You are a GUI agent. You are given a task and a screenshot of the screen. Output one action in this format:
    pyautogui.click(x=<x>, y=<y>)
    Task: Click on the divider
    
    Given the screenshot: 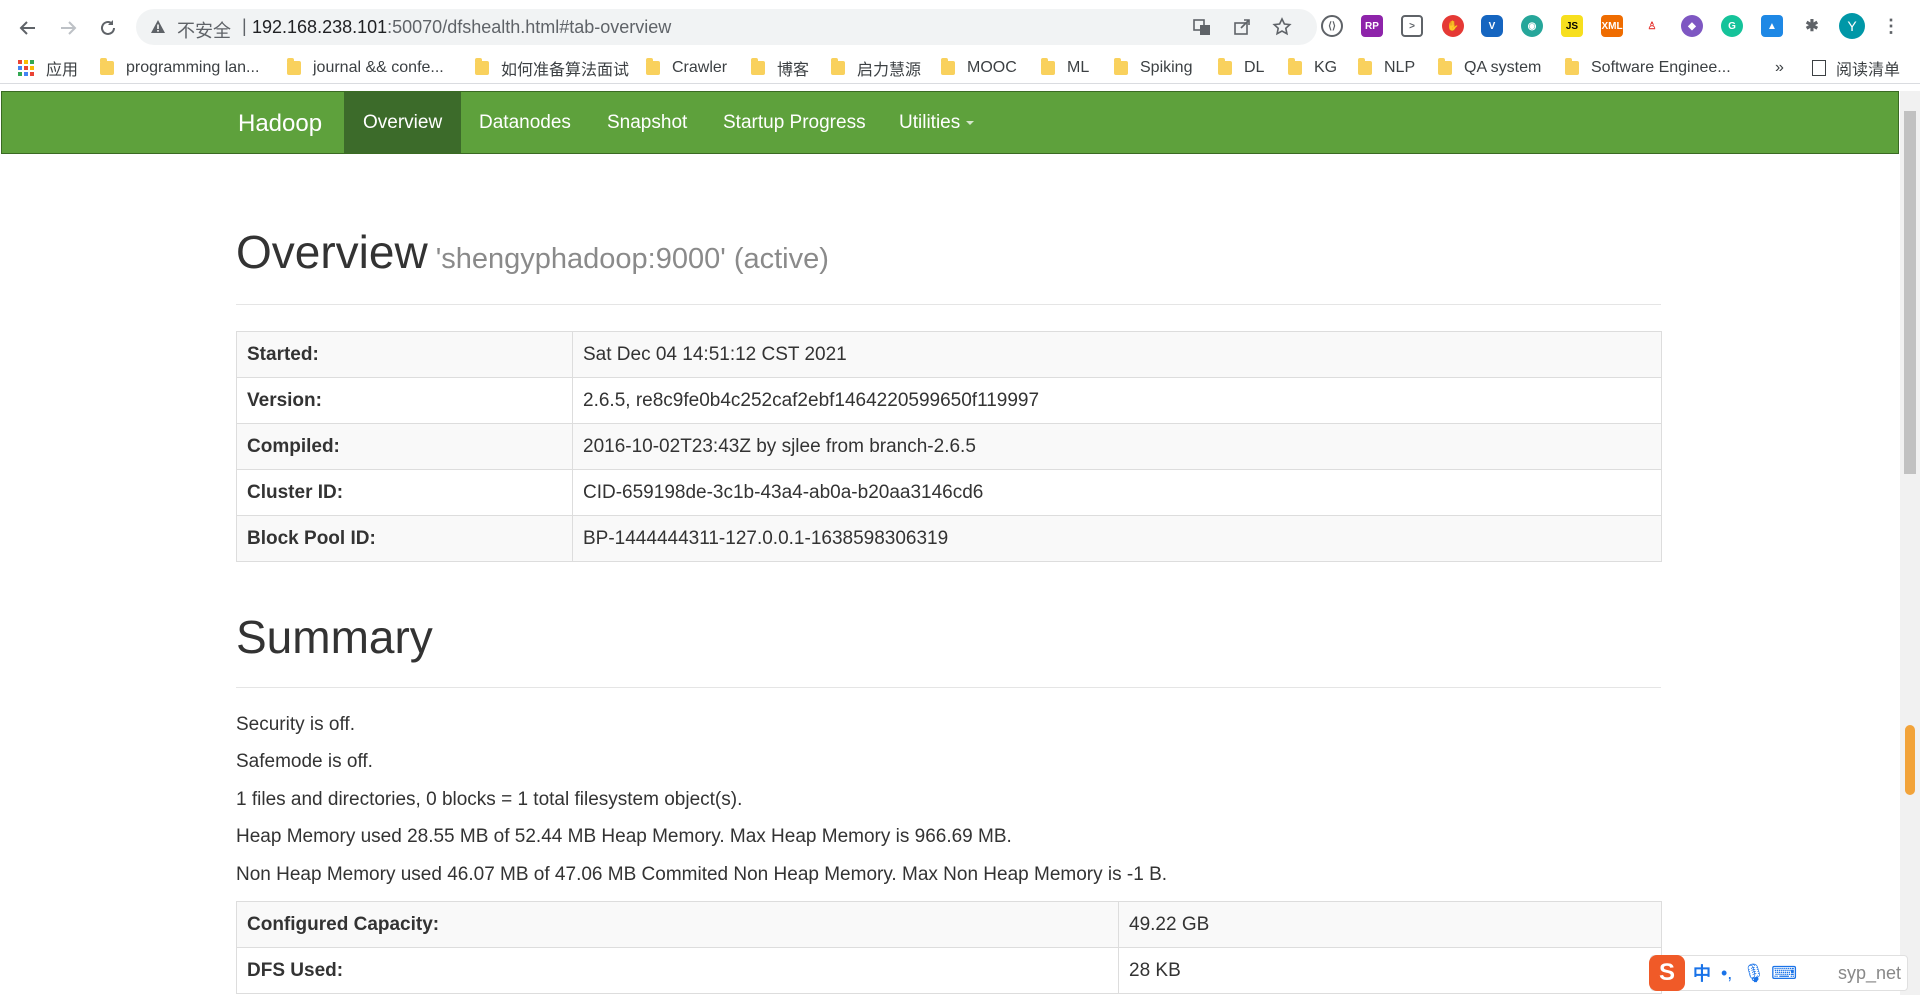 What is the action you would take?
    pyautogui.click(x=948, y=304)
    